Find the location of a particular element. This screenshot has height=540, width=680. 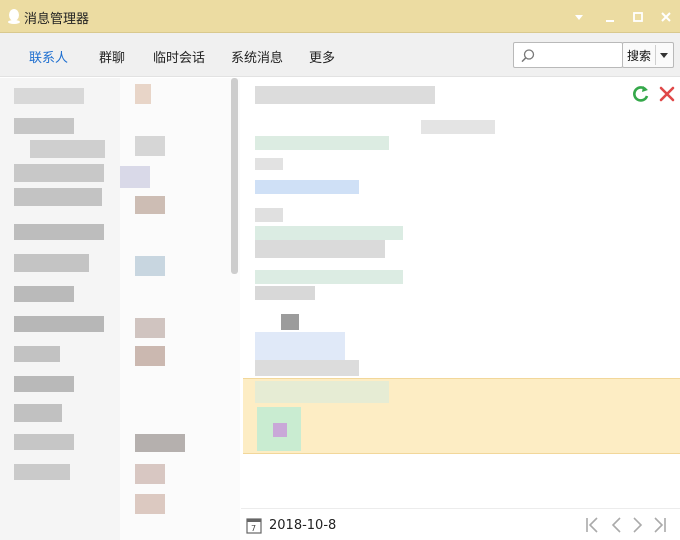

prev-page-icon is located at coordinates (616, 525).